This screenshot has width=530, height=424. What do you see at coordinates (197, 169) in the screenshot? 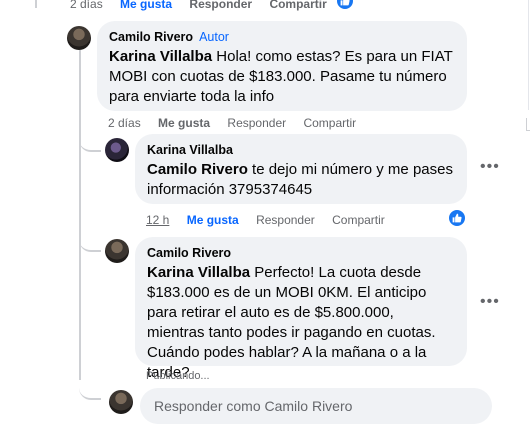
I see `mention-link: Camilo Rivero` at bounding box center [197, 169].